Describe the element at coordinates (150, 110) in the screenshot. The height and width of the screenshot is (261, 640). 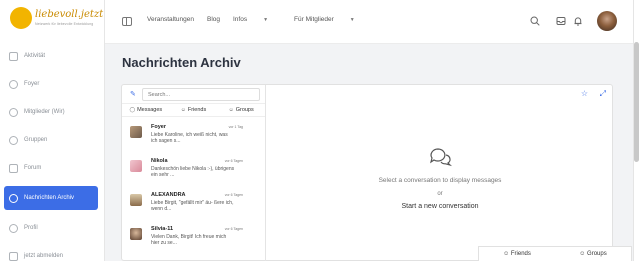
I see `tab-label: Messages` at that location.